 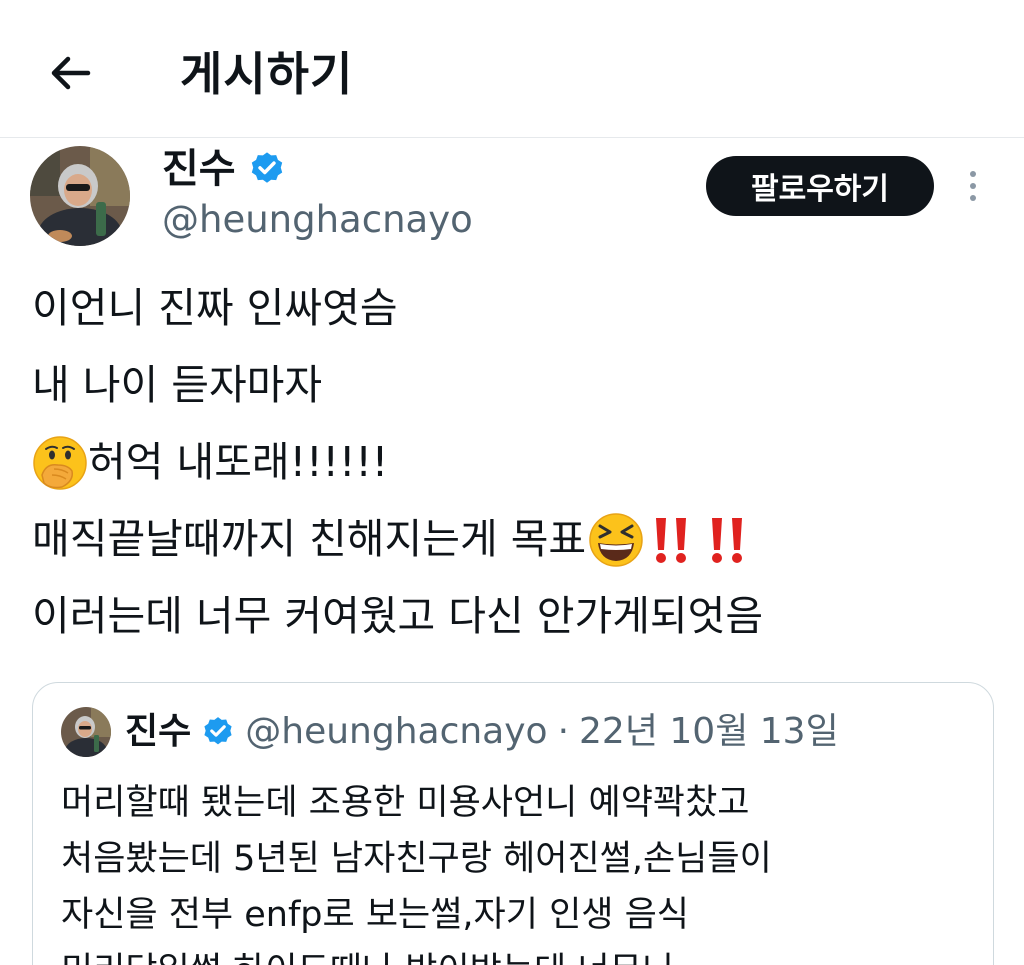 I want to click on quoted-line: 자신을 전부 enfp로 보는썰,자기 인생 음식, so click(x=375, y=915).